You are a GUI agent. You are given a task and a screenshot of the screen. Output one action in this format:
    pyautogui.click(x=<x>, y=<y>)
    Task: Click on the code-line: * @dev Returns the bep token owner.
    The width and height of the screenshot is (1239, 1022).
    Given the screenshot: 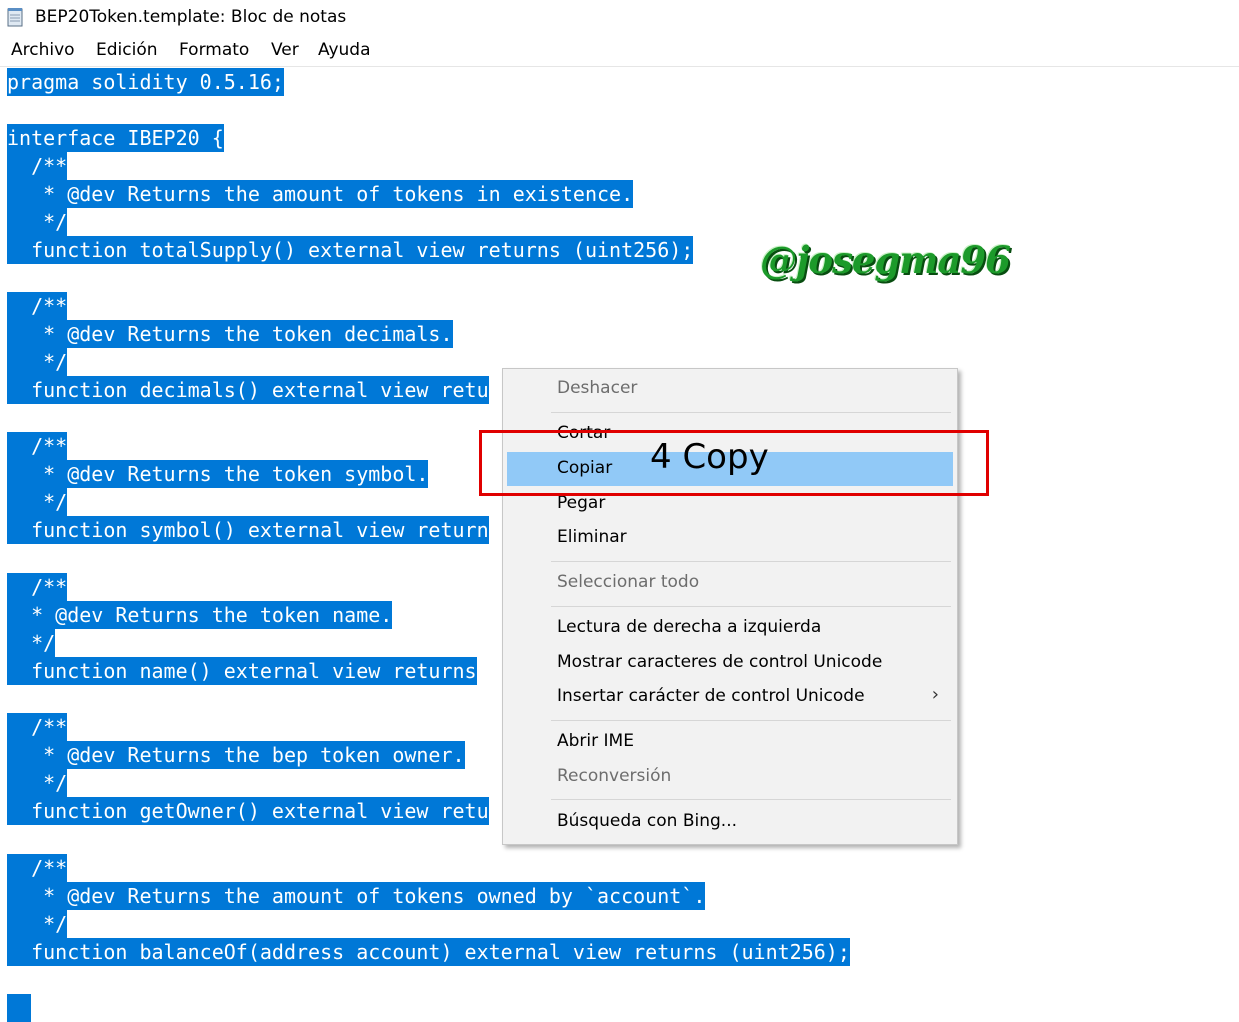 What is the action you would take?
    pyautogui.click(x=236, y=755)
    